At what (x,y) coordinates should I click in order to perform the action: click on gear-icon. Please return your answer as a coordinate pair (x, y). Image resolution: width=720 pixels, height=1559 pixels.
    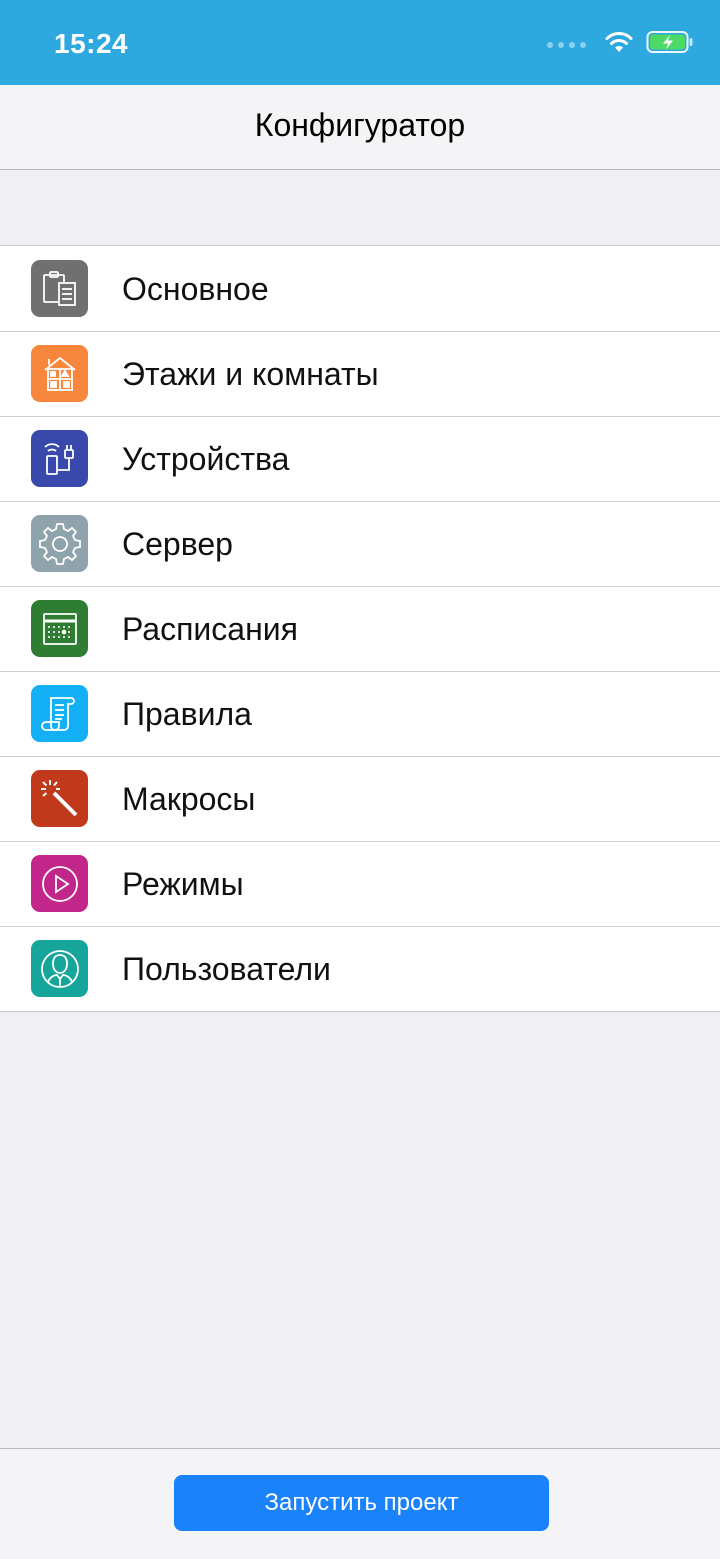
    Looking at the image, I should click on (59, 543).